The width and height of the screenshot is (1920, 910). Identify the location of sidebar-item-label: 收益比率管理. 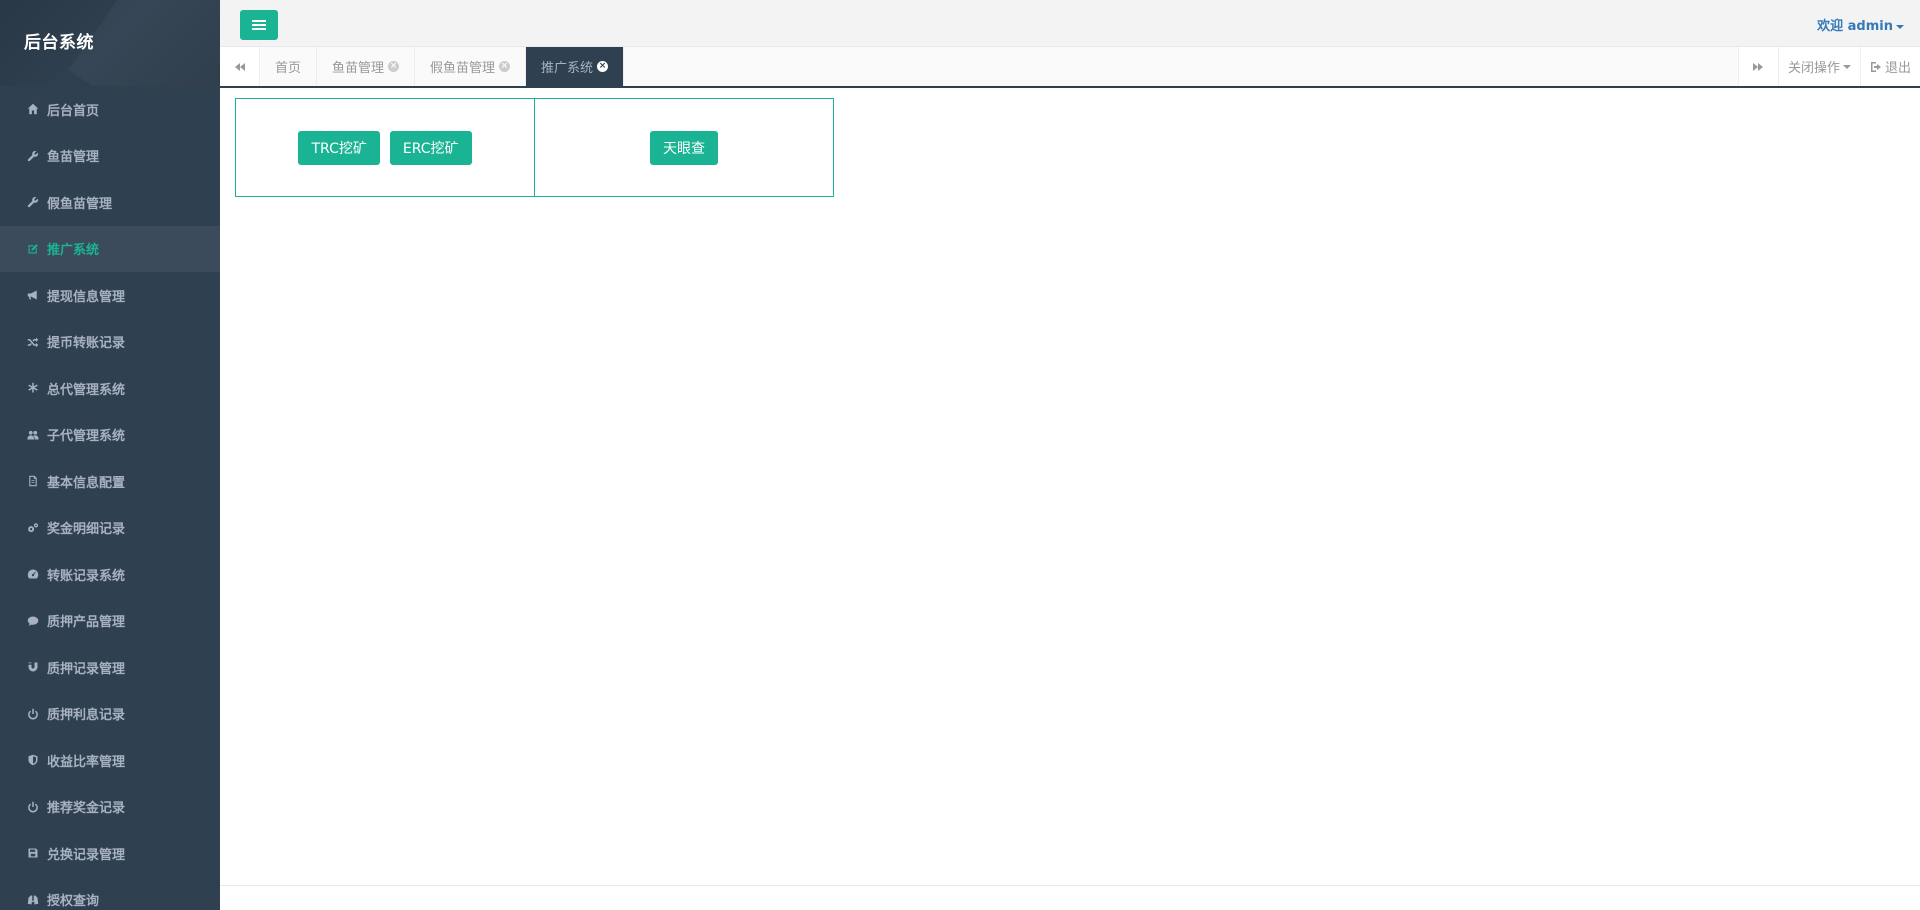
(86, 762).